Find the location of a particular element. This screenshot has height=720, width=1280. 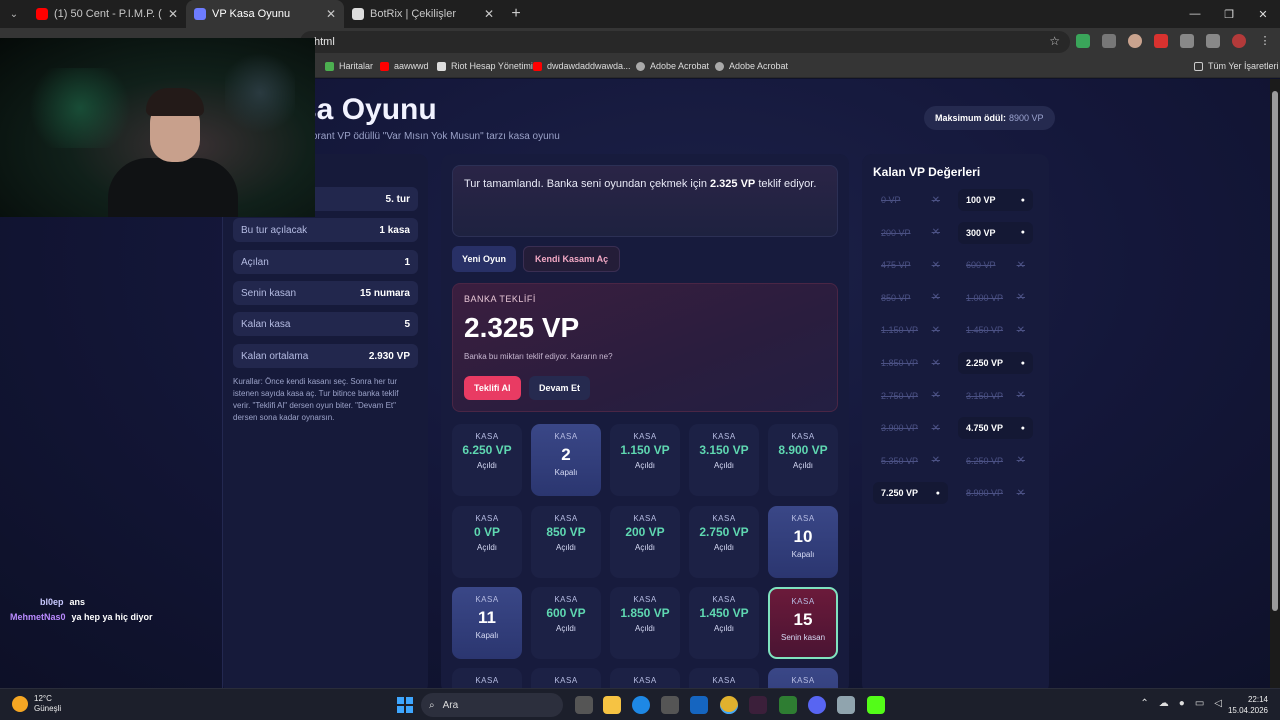

bookmark-item: aawwwd is located at coordinates (404, 66).